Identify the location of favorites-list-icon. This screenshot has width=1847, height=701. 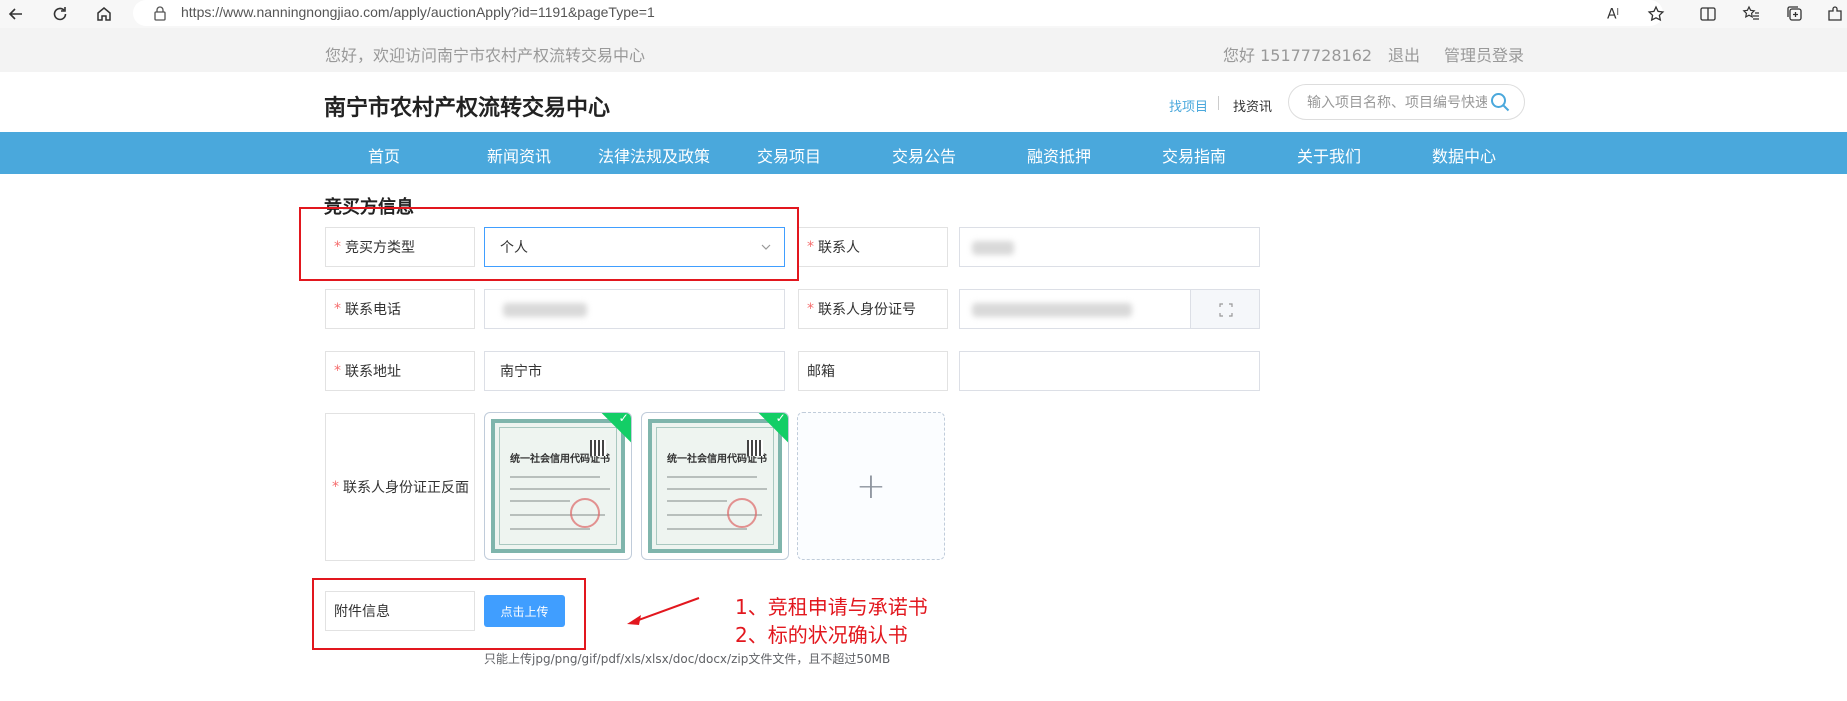
(1751, 14).